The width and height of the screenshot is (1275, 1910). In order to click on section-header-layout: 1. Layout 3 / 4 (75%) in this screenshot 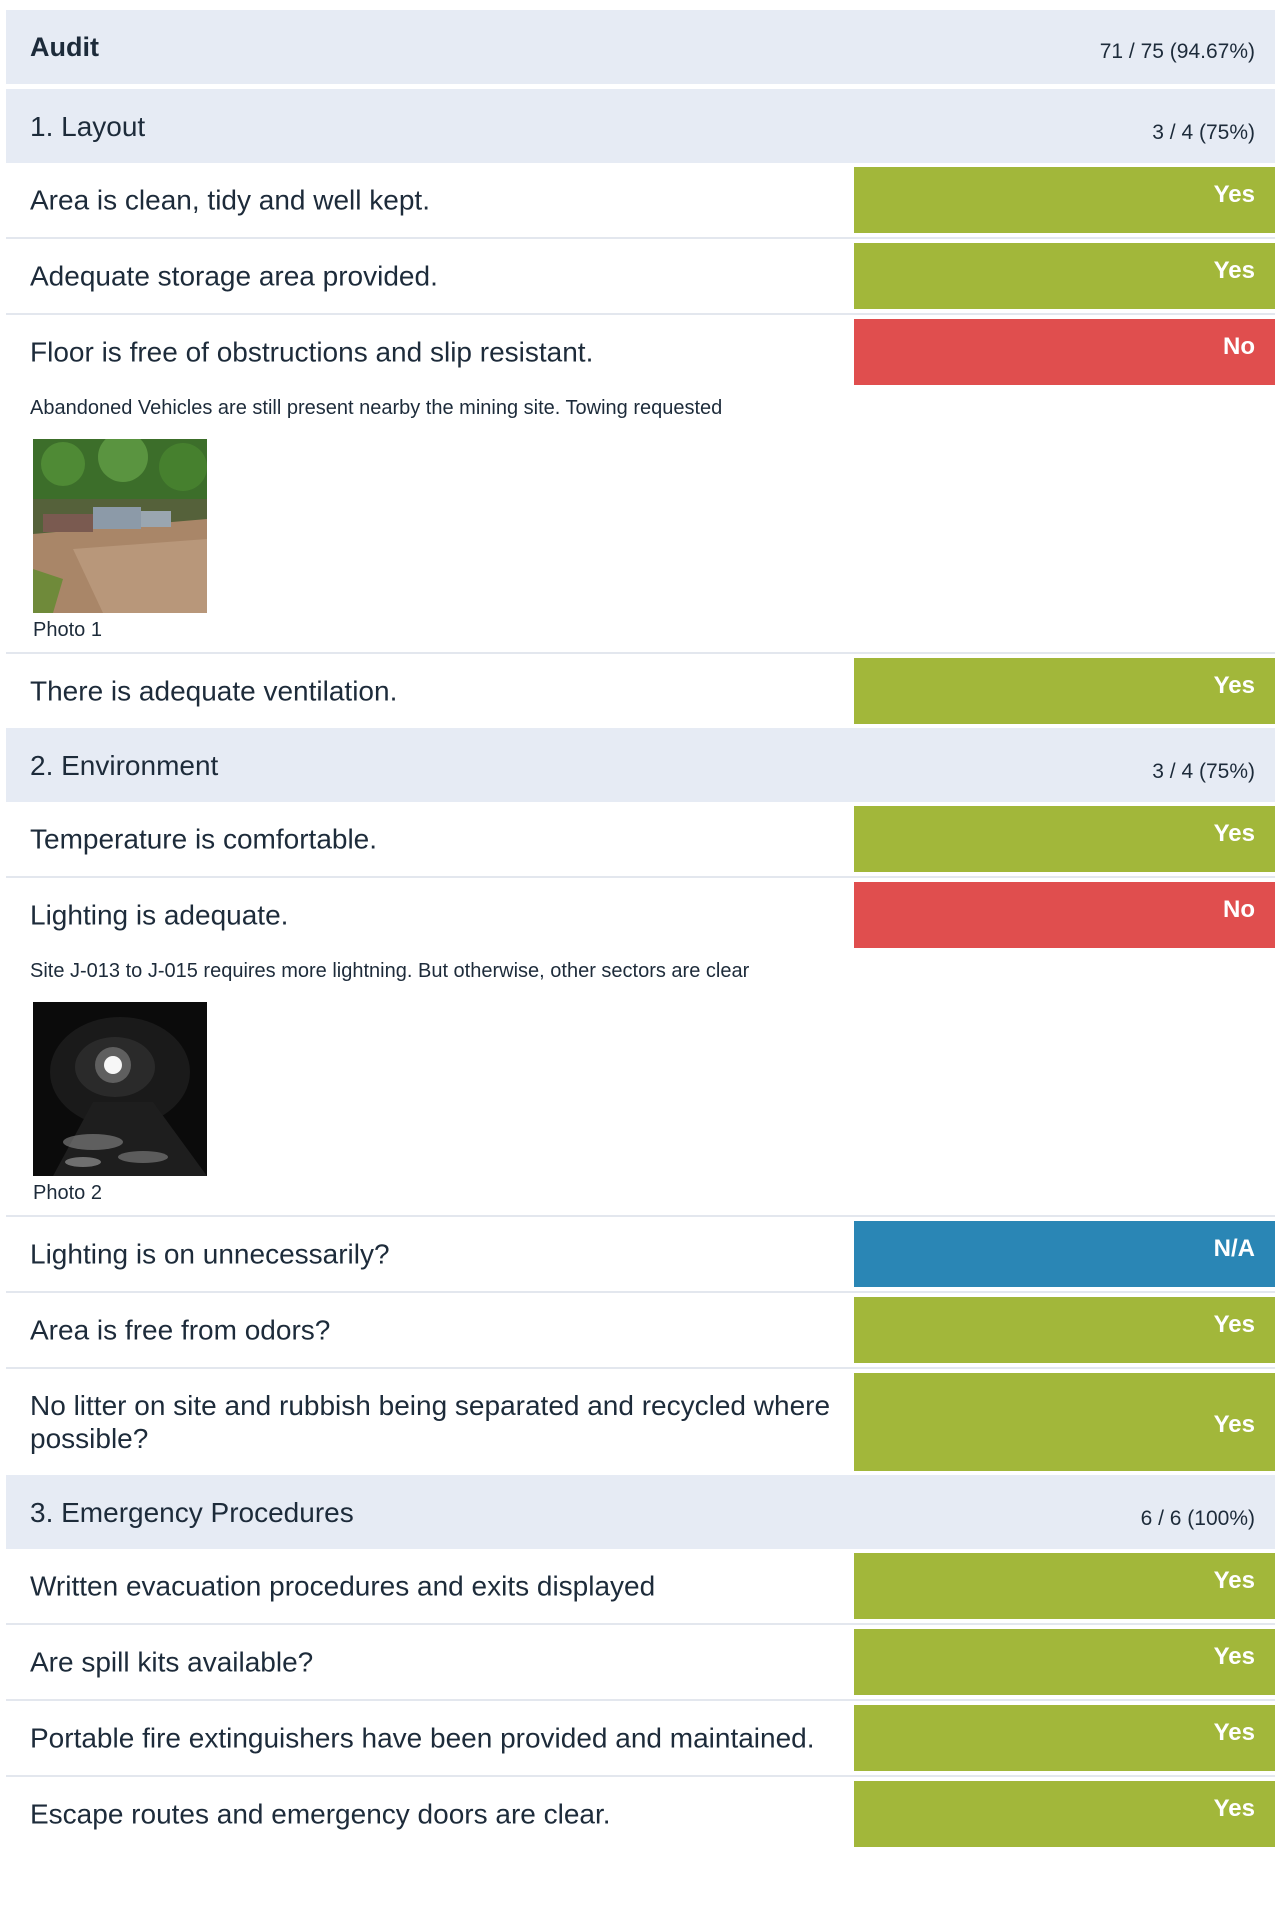, I will do `click(640, 126)`.